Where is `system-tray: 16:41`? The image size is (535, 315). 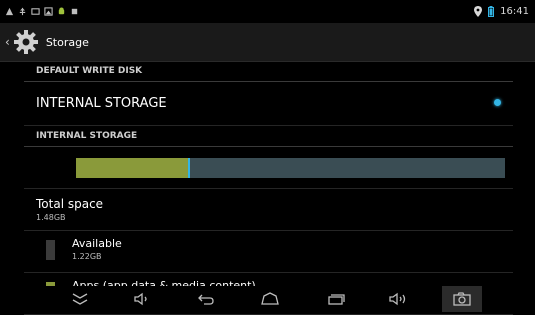 system-tray: 16:41 is located at coordinates (501, 11).